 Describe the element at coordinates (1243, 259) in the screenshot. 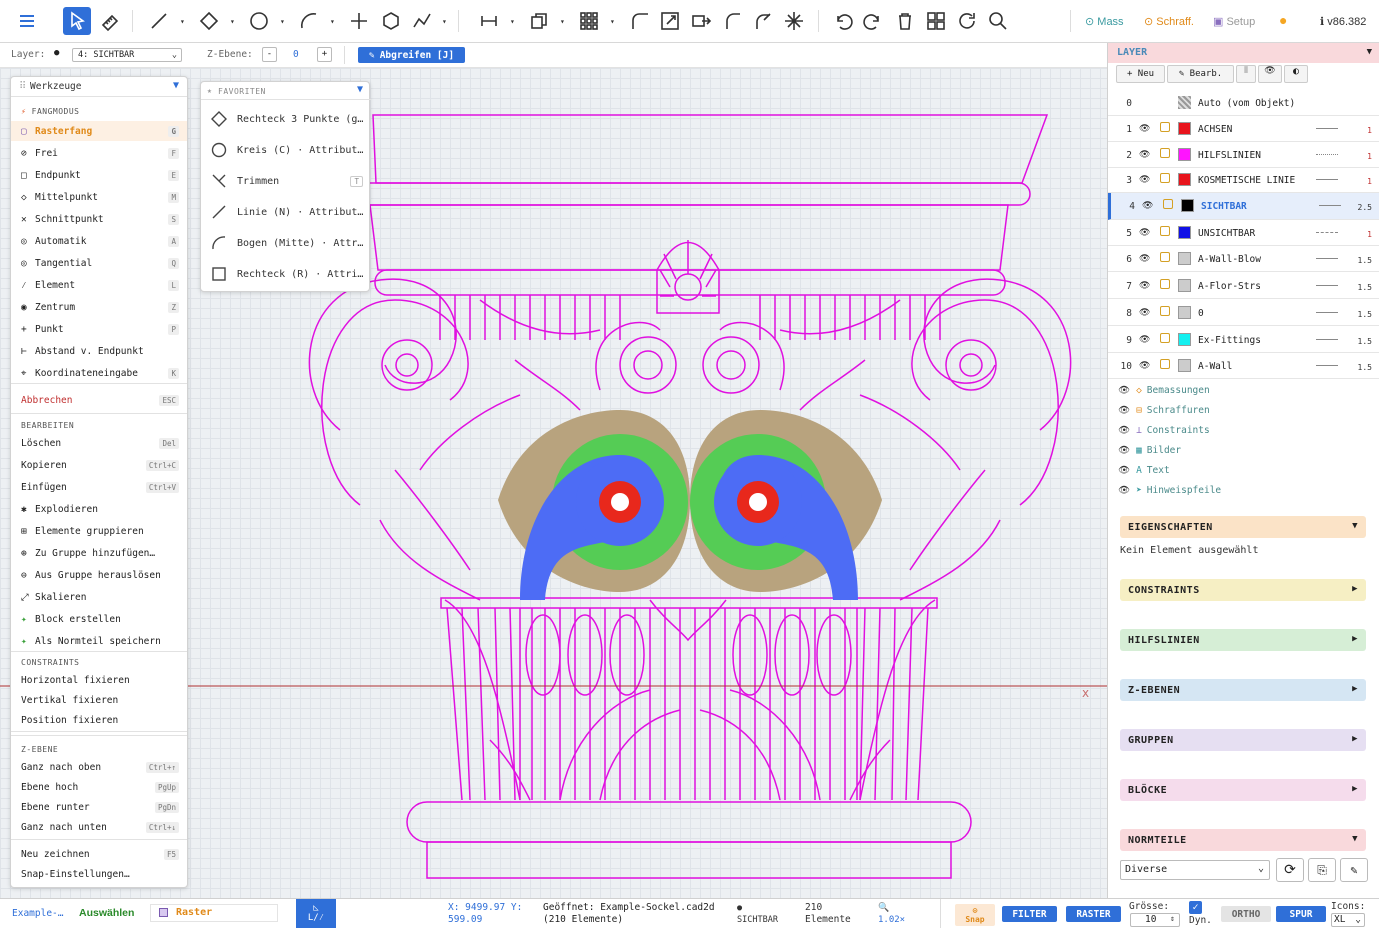

I see `layer-row: 6 👁 A-Wall-Blow 1.5` at that location.